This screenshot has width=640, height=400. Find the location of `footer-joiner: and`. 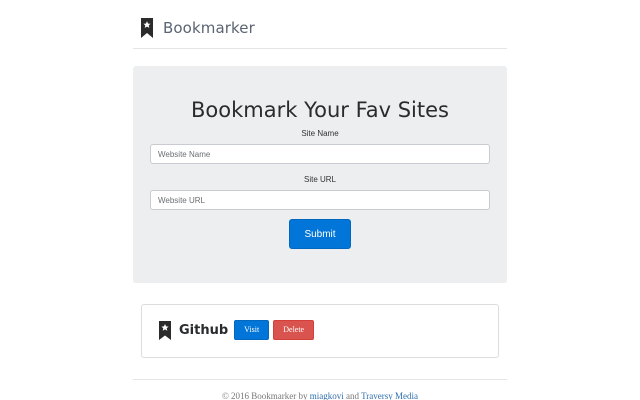

footer-joiner: and is located at coordinates (352, 395).